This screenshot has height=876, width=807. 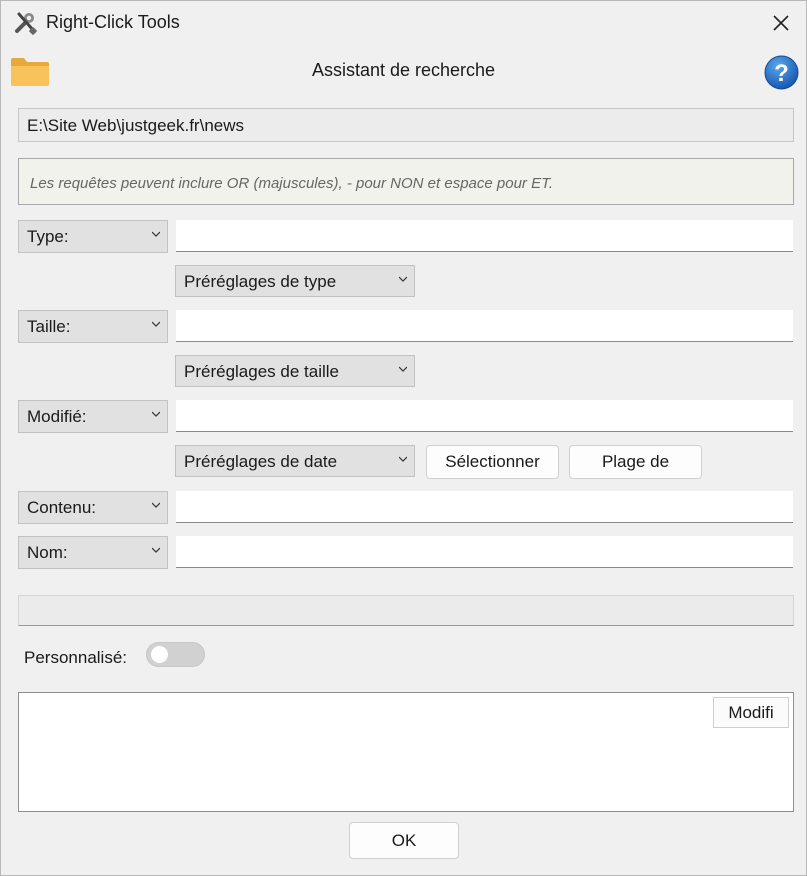 What do you see at coordinates (406, 125) in the screenshot?
I see `search-path-field: E:\Site Web\justgeek.fr\news` at bounding box center [406, 125].